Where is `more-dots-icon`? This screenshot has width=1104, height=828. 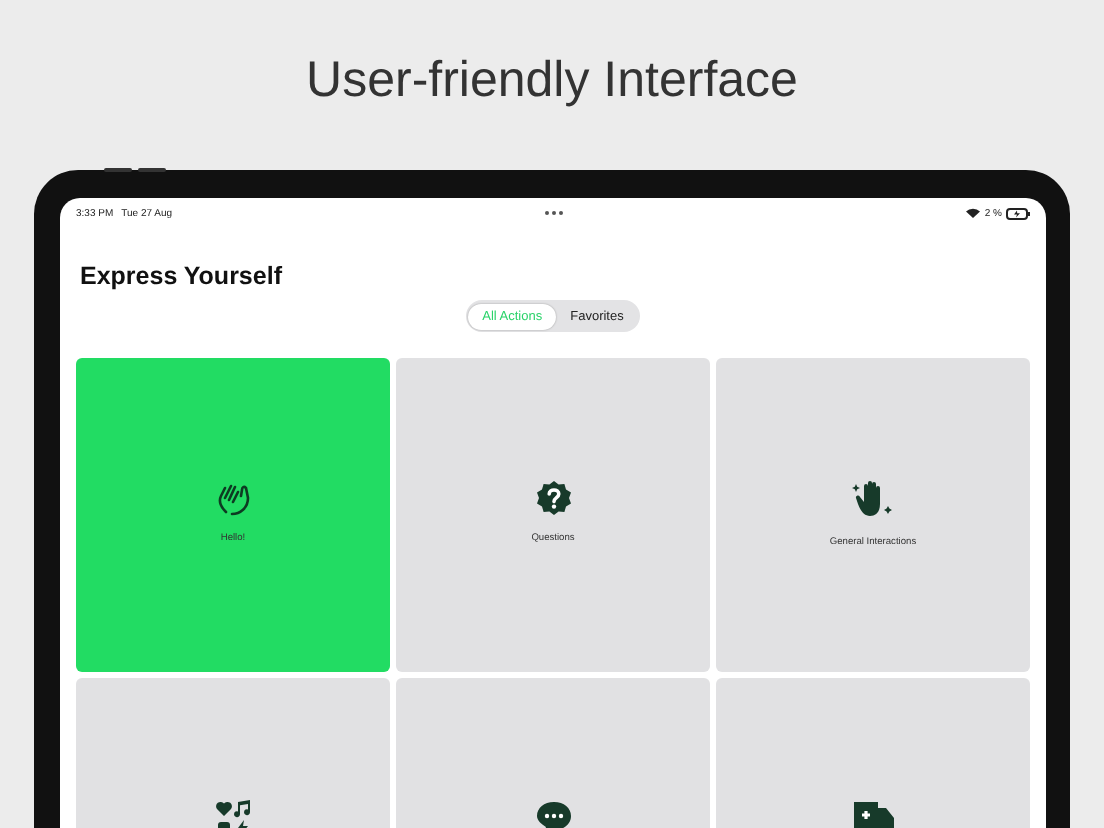 more-dots-icon is located at coordinates (553, 213).